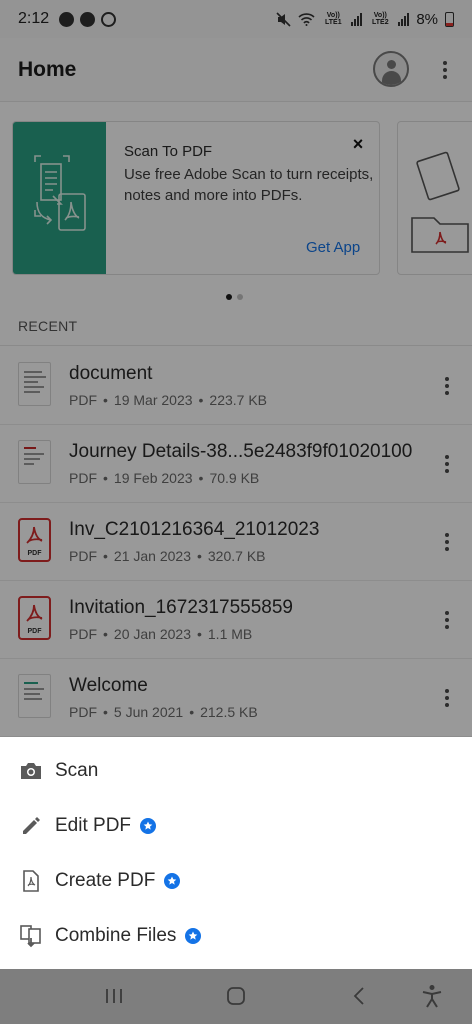  Describe the element at coordinates (31, 771) in the screenshot. I see `camera-icon` at that location.